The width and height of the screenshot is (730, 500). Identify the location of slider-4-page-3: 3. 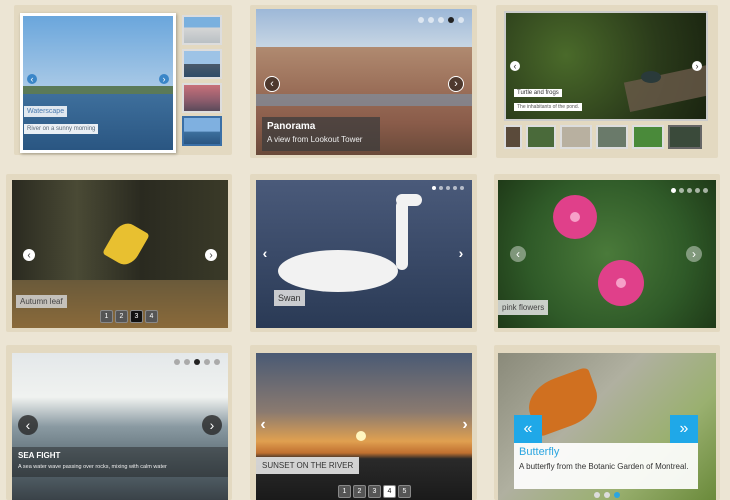
(136, 316).